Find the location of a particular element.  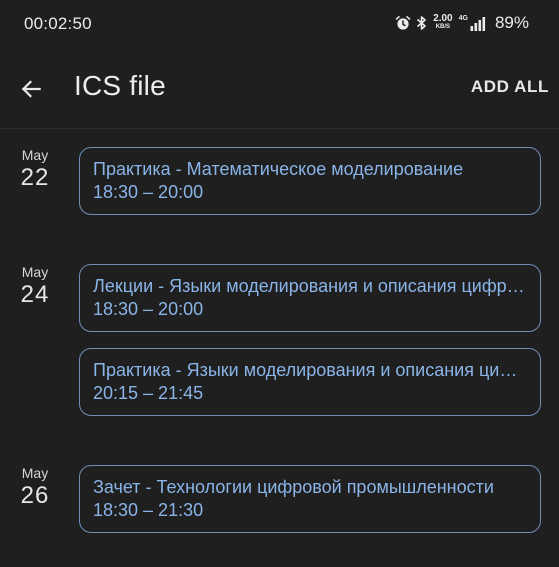

date-day: 26 is located at coordinates (35, 495).